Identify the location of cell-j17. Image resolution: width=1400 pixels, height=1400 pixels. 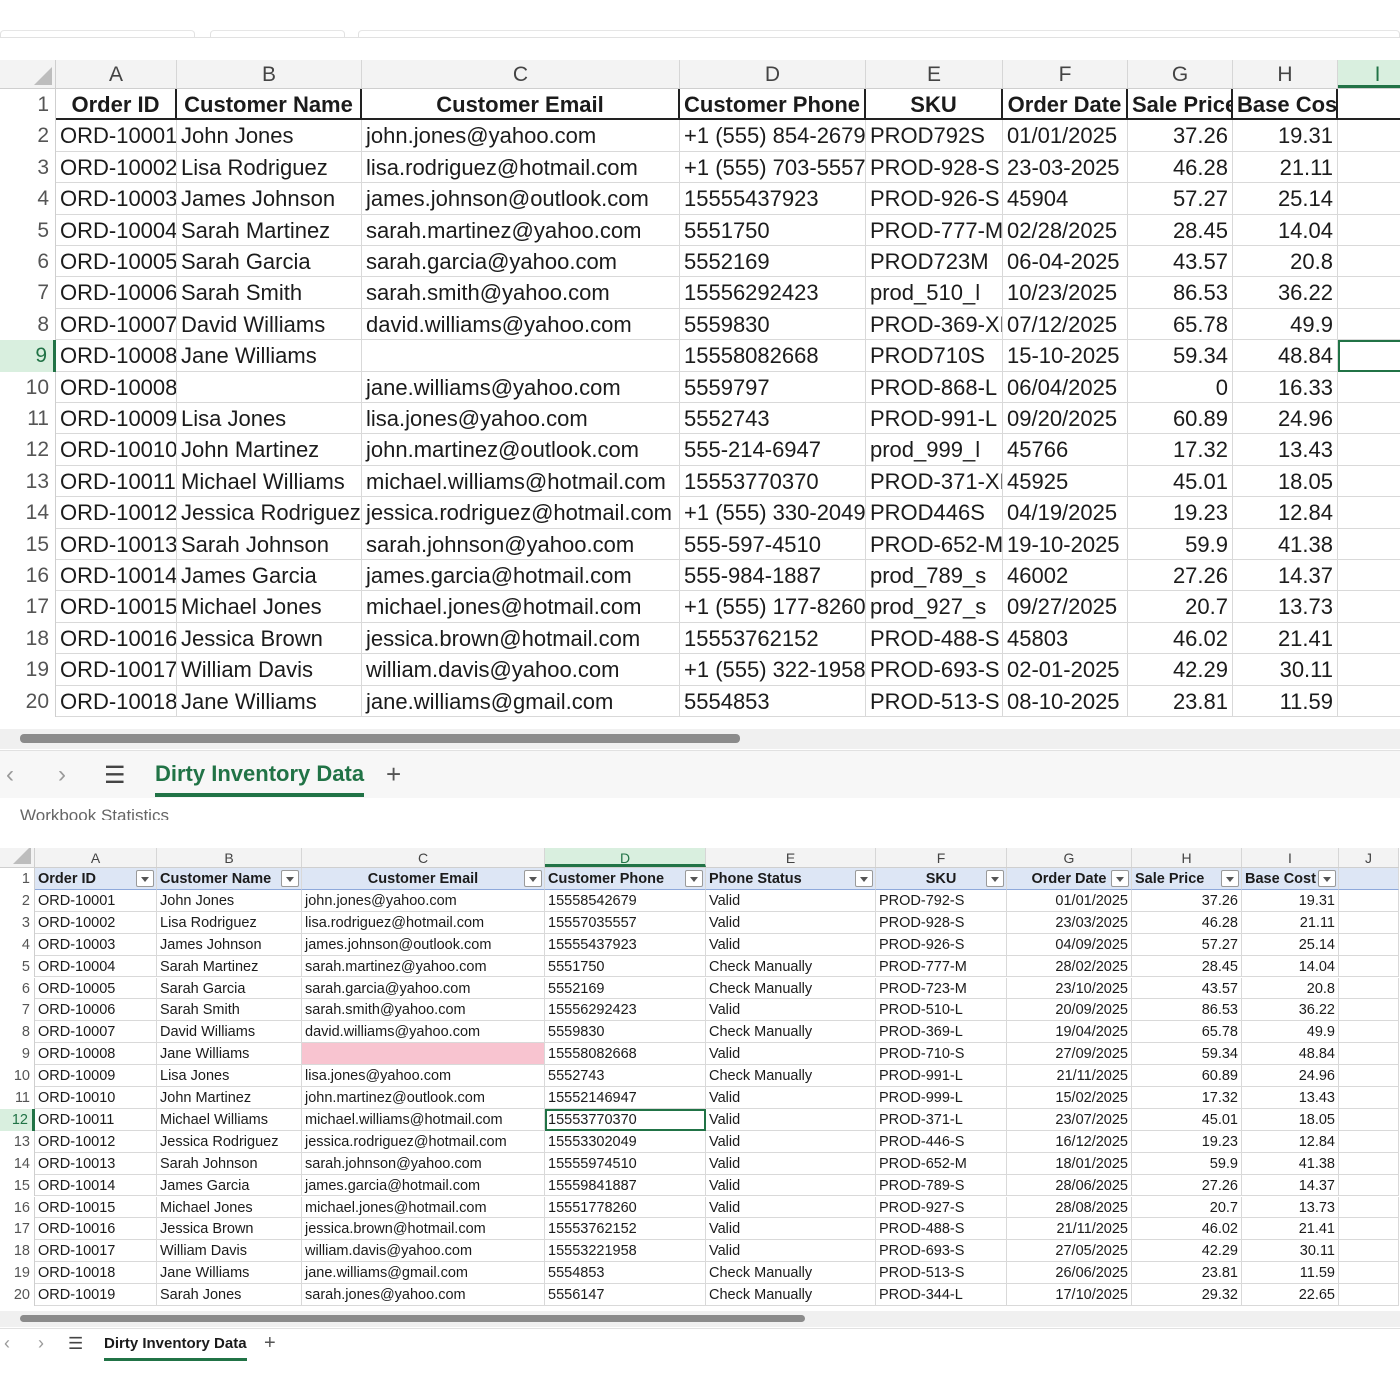
(1369, 1229).